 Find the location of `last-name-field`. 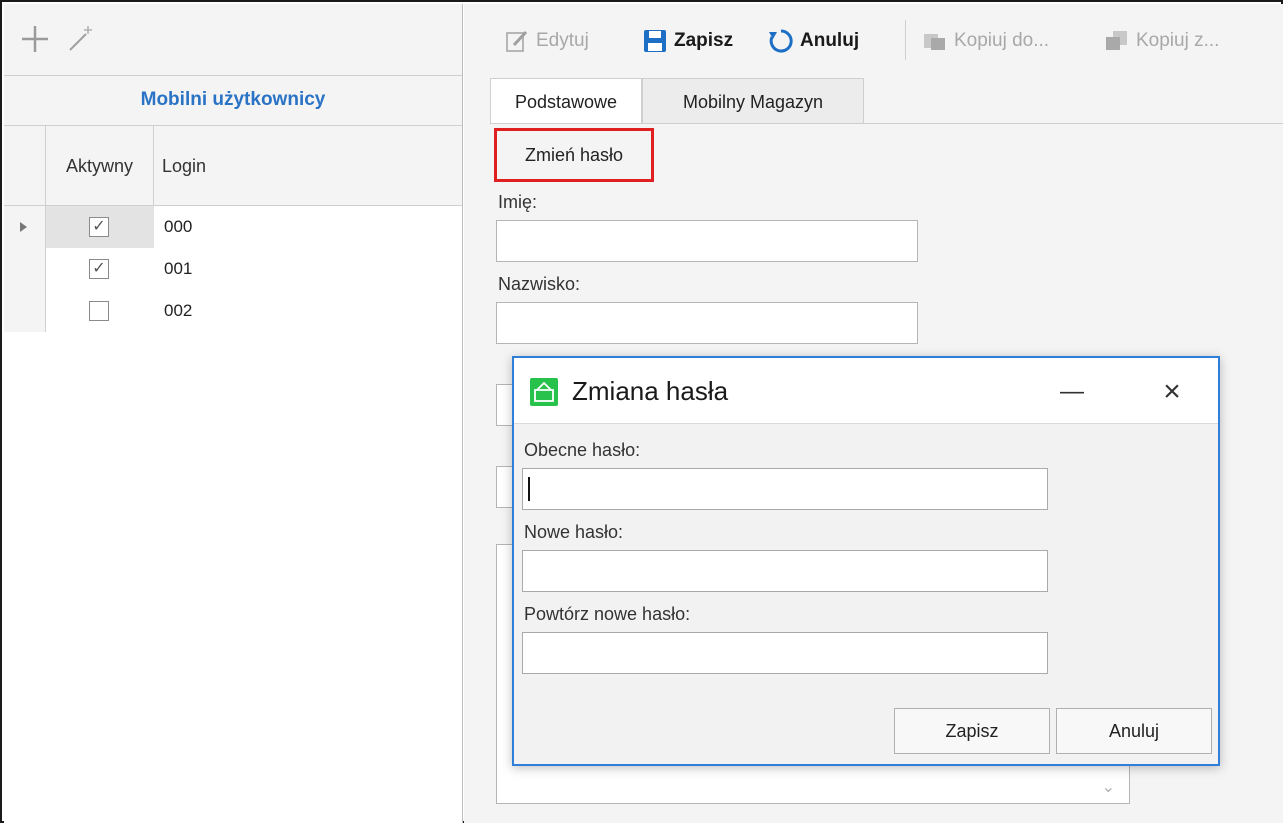

last-name-field is located at coordinates (707, 323).